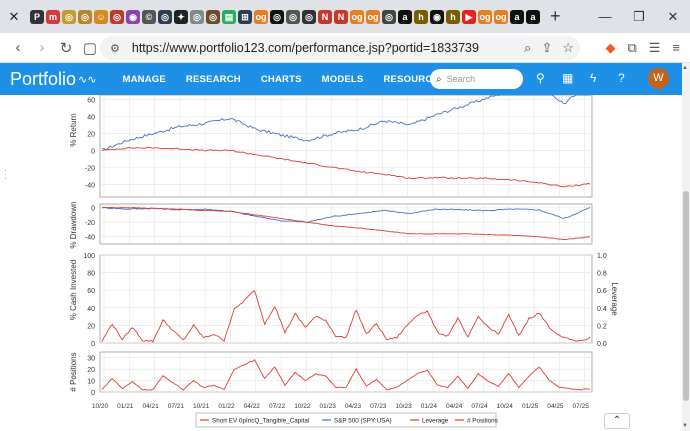 This screenshot has width=690, height=431. Describe the element at coordinates (73, 129) in the screenshot. I see `y-axis-label: % Return` at that location.